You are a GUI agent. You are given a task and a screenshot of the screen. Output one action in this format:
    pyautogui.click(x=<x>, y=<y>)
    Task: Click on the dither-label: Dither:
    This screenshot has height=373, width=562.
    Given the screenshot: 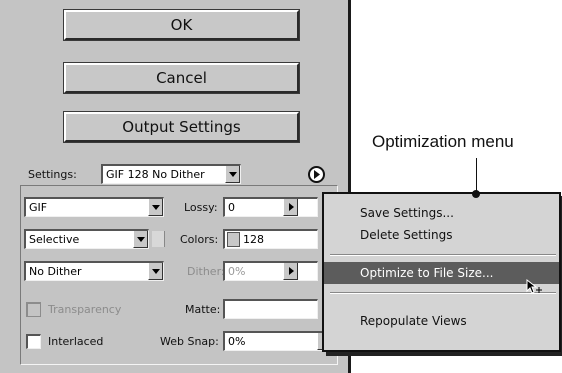 What is the action you would take?
    pyautogui.click(x=206, y=271)
    